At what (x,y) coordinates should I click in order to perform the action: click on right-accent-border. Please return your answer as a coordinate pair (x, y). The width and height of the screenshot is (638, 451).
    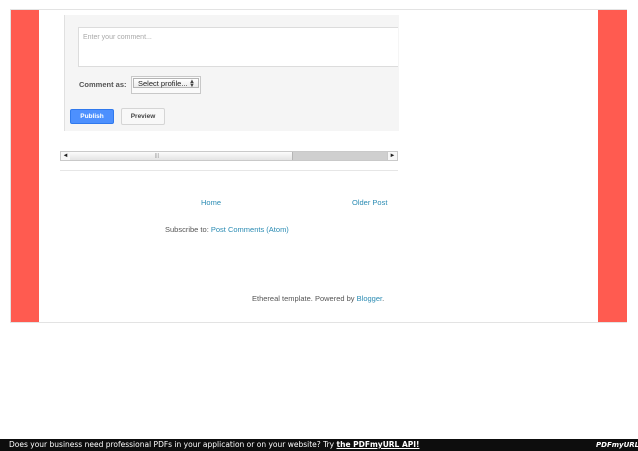
    Looking at the image, I should click on (612, 166).